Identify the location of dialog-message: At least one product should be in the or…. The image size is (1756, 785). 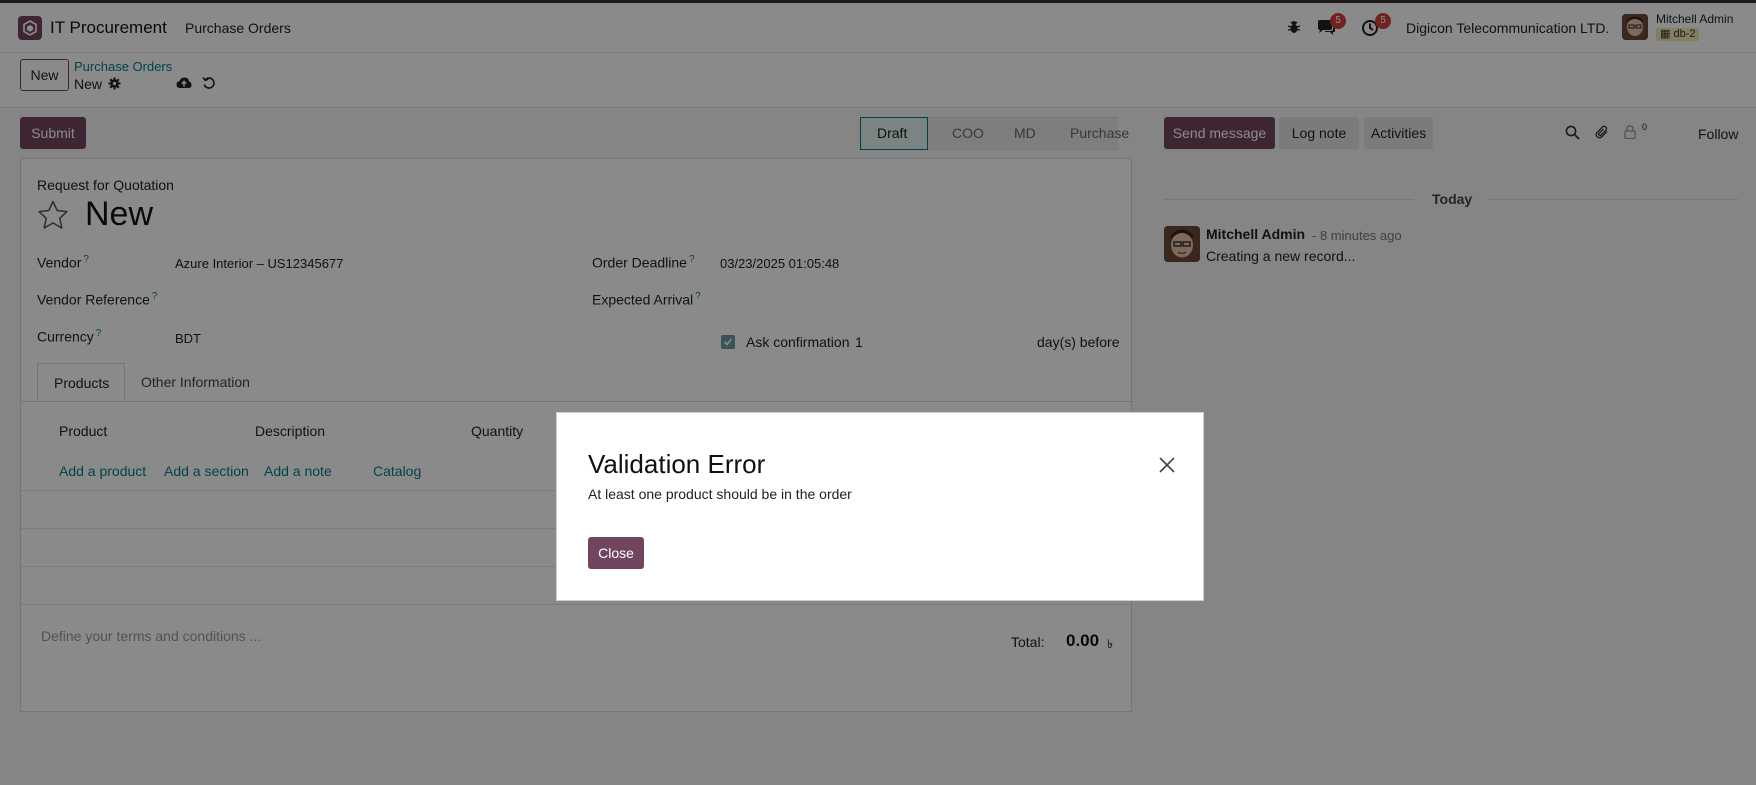
(720, 494).